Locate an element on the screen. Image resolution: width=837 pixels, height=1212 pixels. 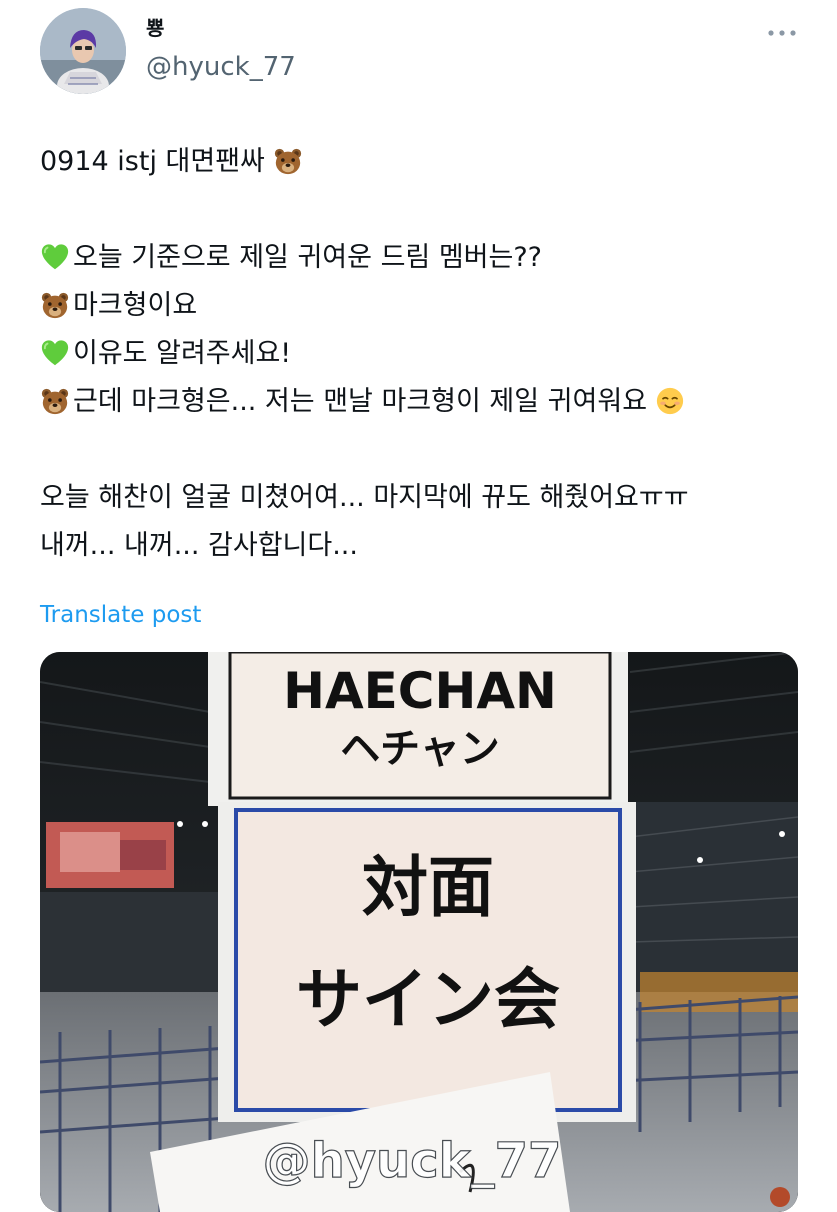
post-text-content: 마크형이요 is located at coordinates (135, 305).